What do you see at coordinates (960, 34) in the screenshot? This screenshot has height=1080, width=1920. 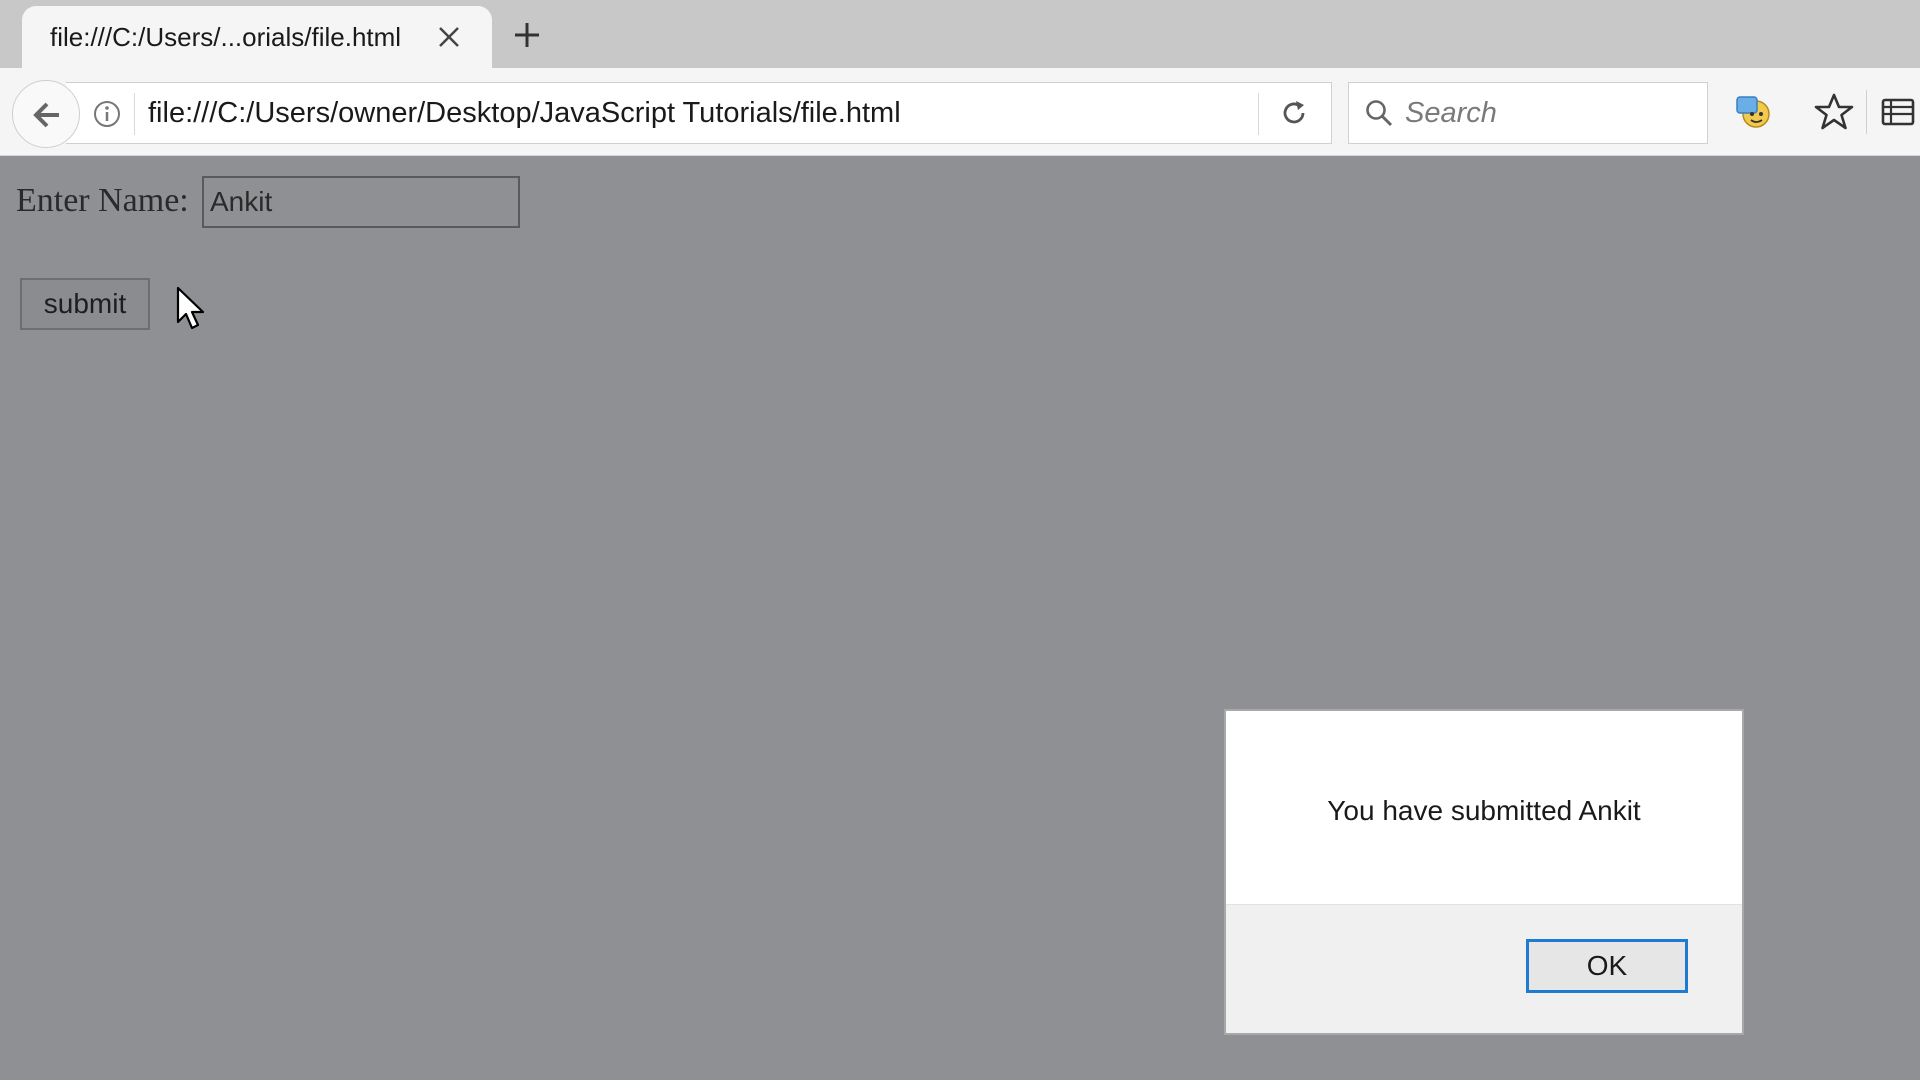 I see `tab-strip: file:///C:/Users/...orials/file.html` at bounding box center [960, 34].